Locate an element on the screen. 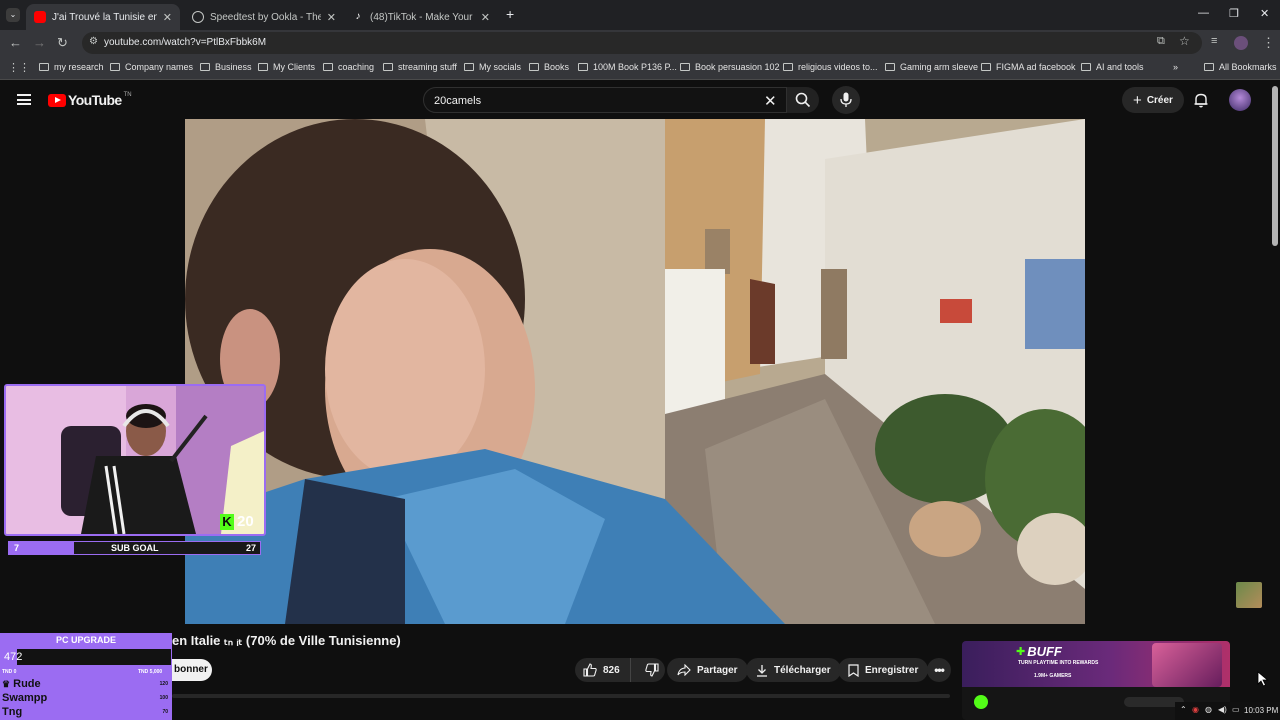  new-tab-icon: + is located at coordinates (510, 14).